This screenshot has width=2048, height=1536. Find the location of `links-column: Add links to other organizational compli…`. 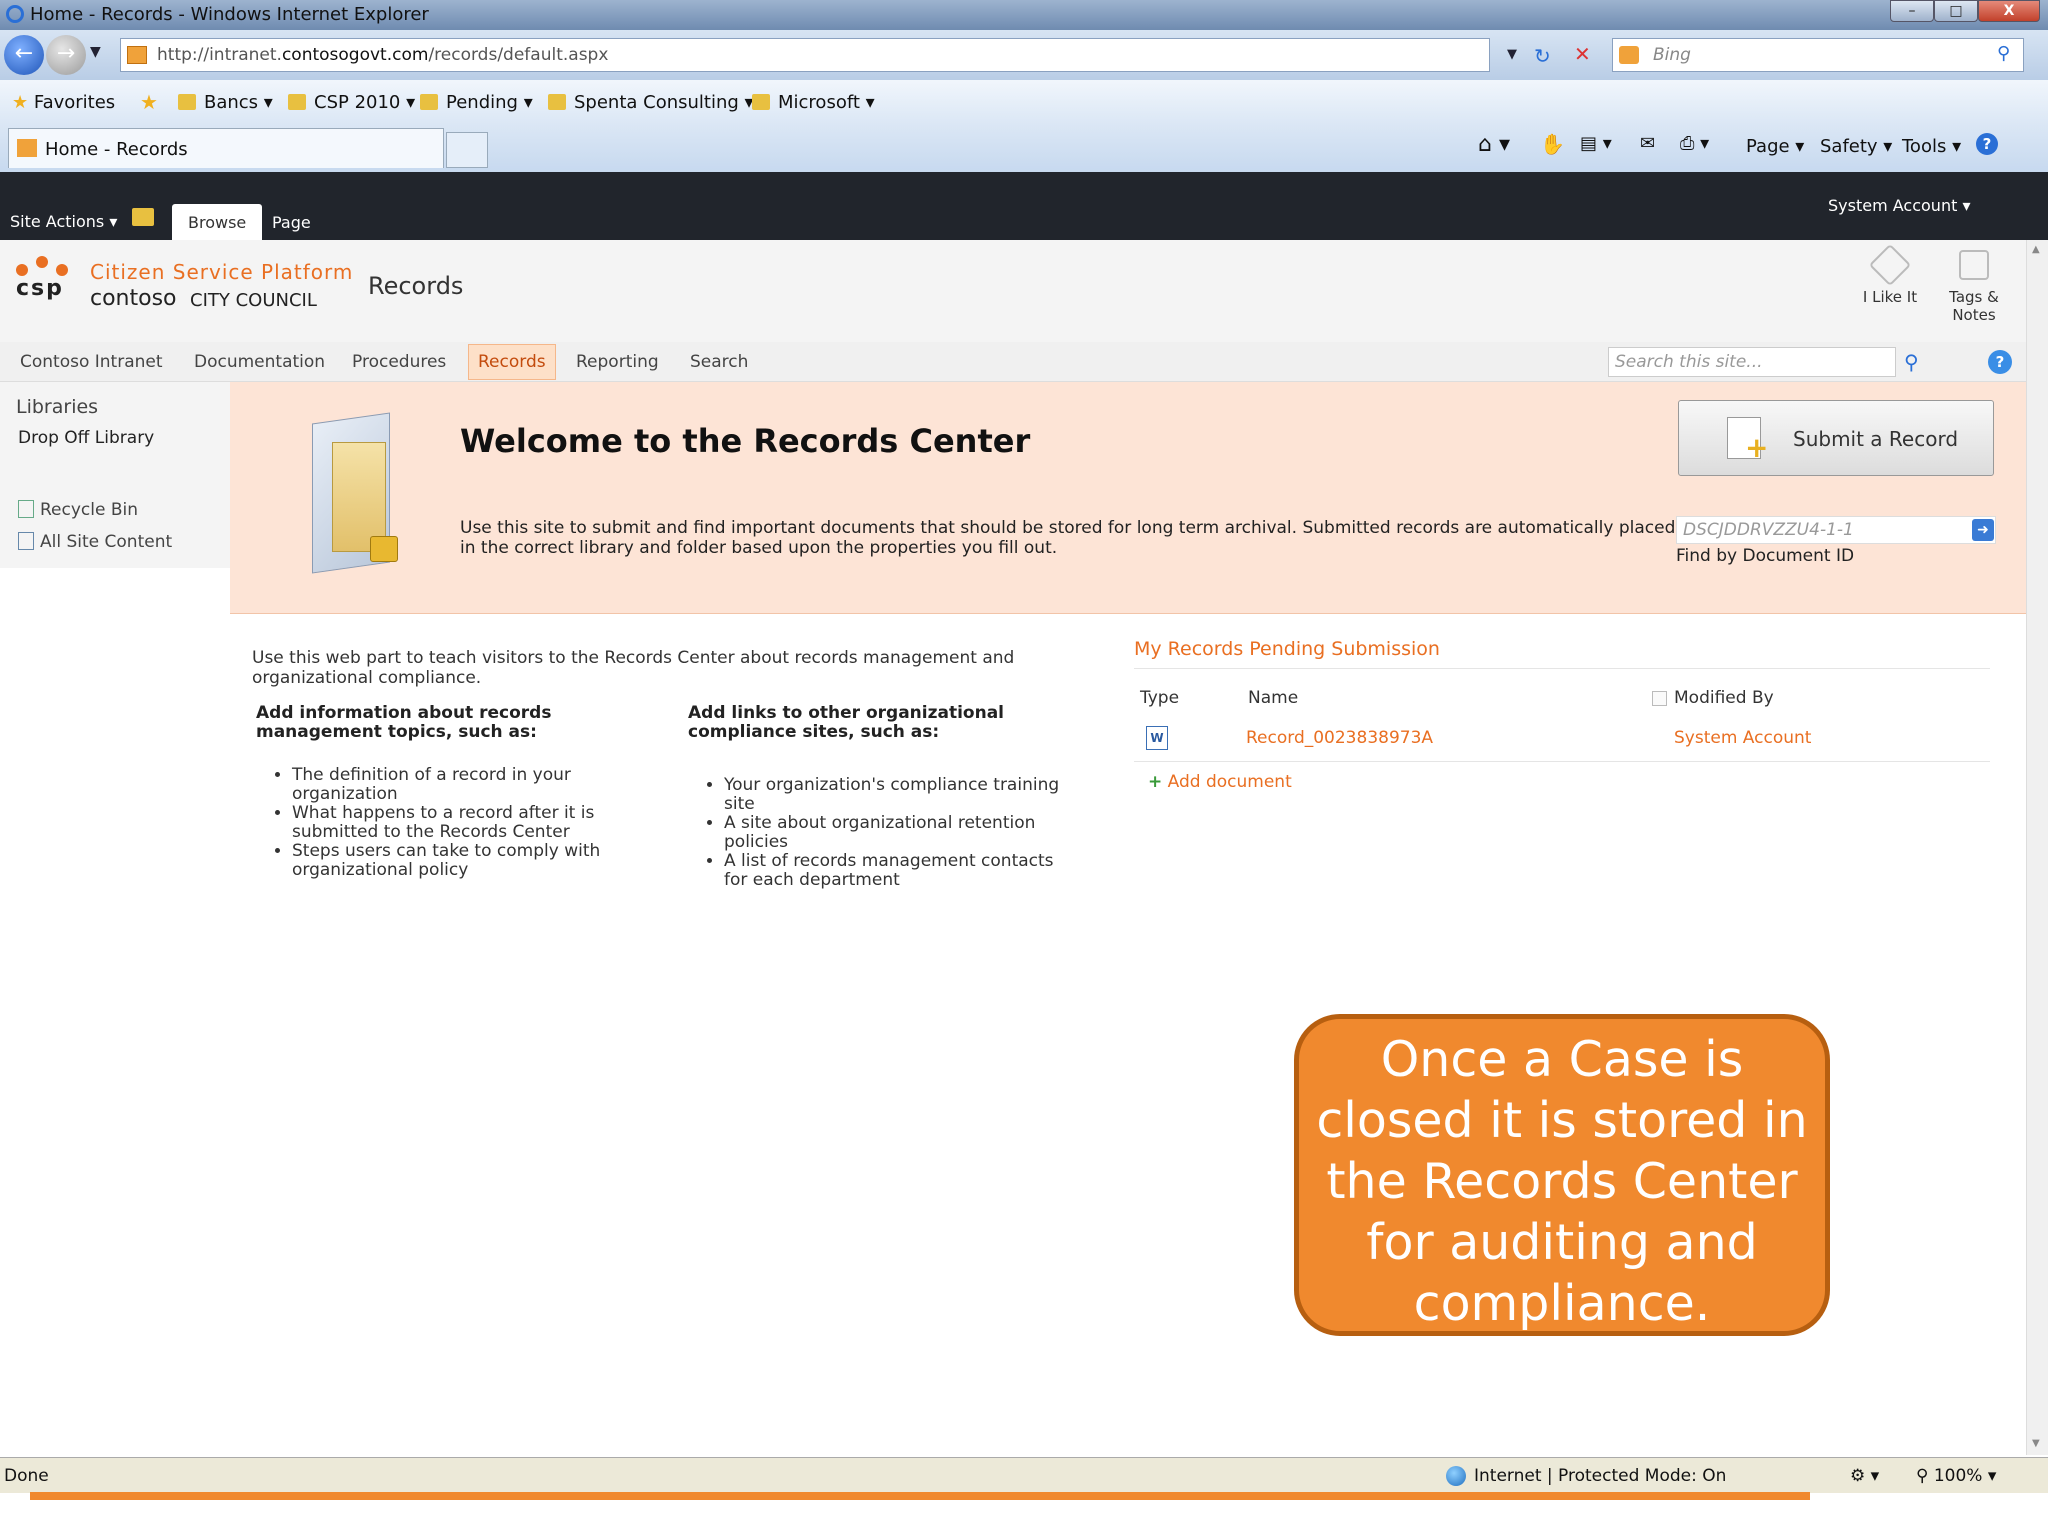

links-column: Add links to other organizational compli… is located at coordinates (900, 797).